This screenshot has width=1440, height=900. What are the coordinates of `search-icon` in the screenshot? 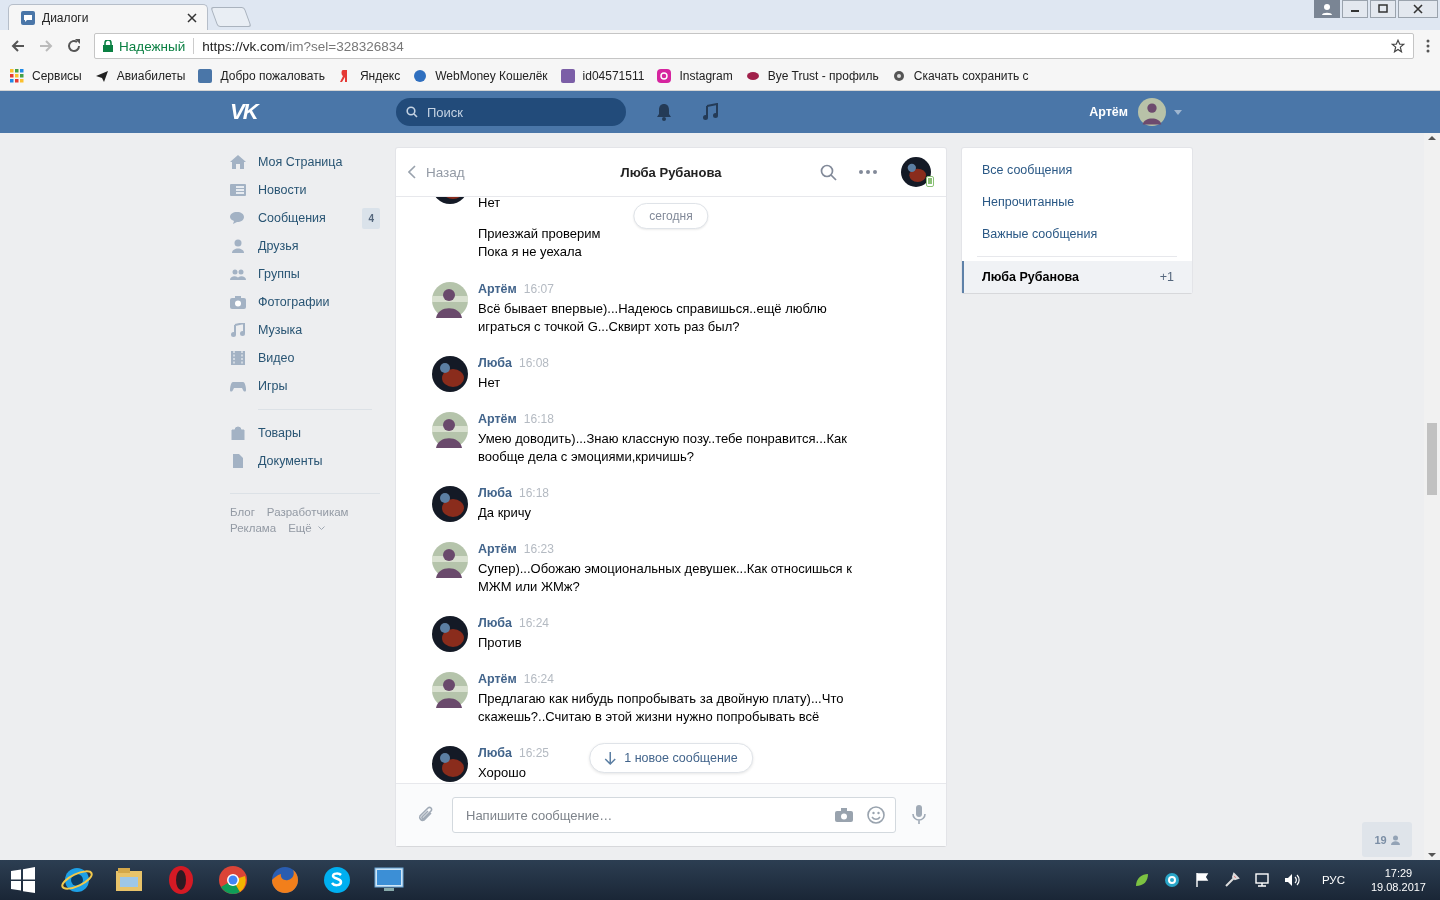 It's located at (828, 172).